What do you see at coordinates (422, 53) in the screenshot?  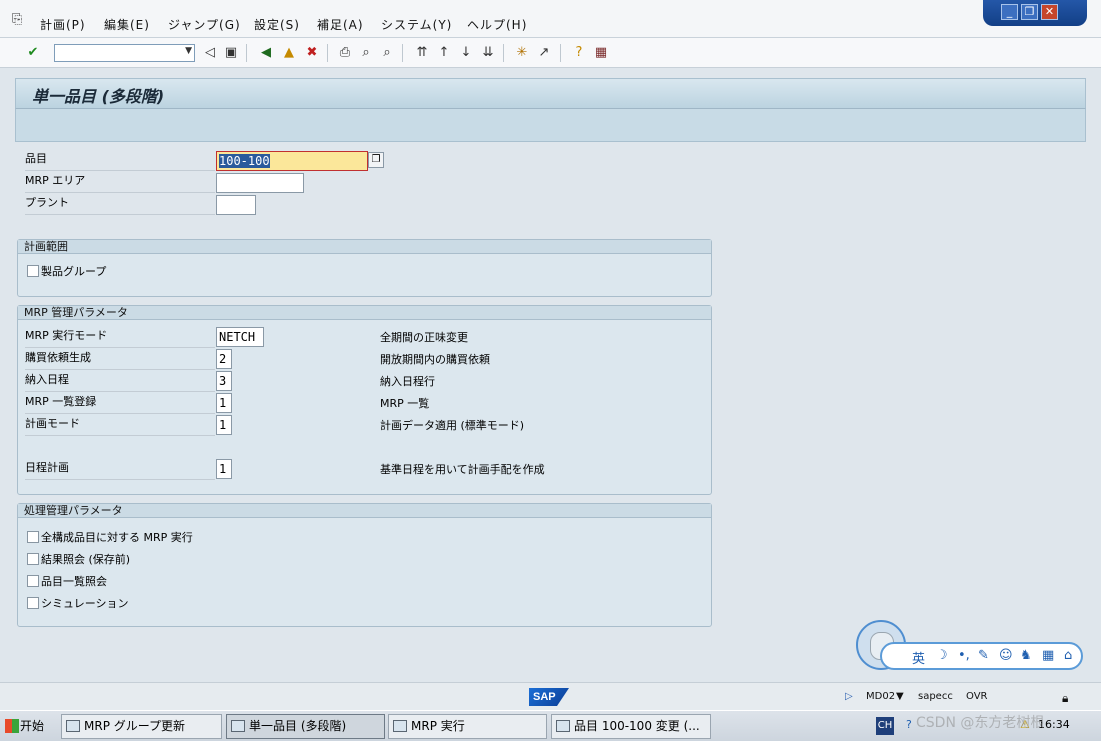 I see `first-page-icon: ⇈` at bounding box center [422, 53].